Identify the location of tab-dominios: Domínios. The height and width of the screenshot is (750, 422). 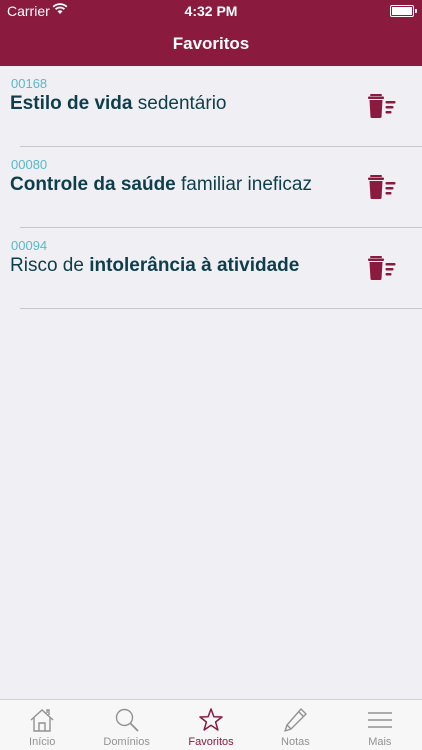
(126, 725).